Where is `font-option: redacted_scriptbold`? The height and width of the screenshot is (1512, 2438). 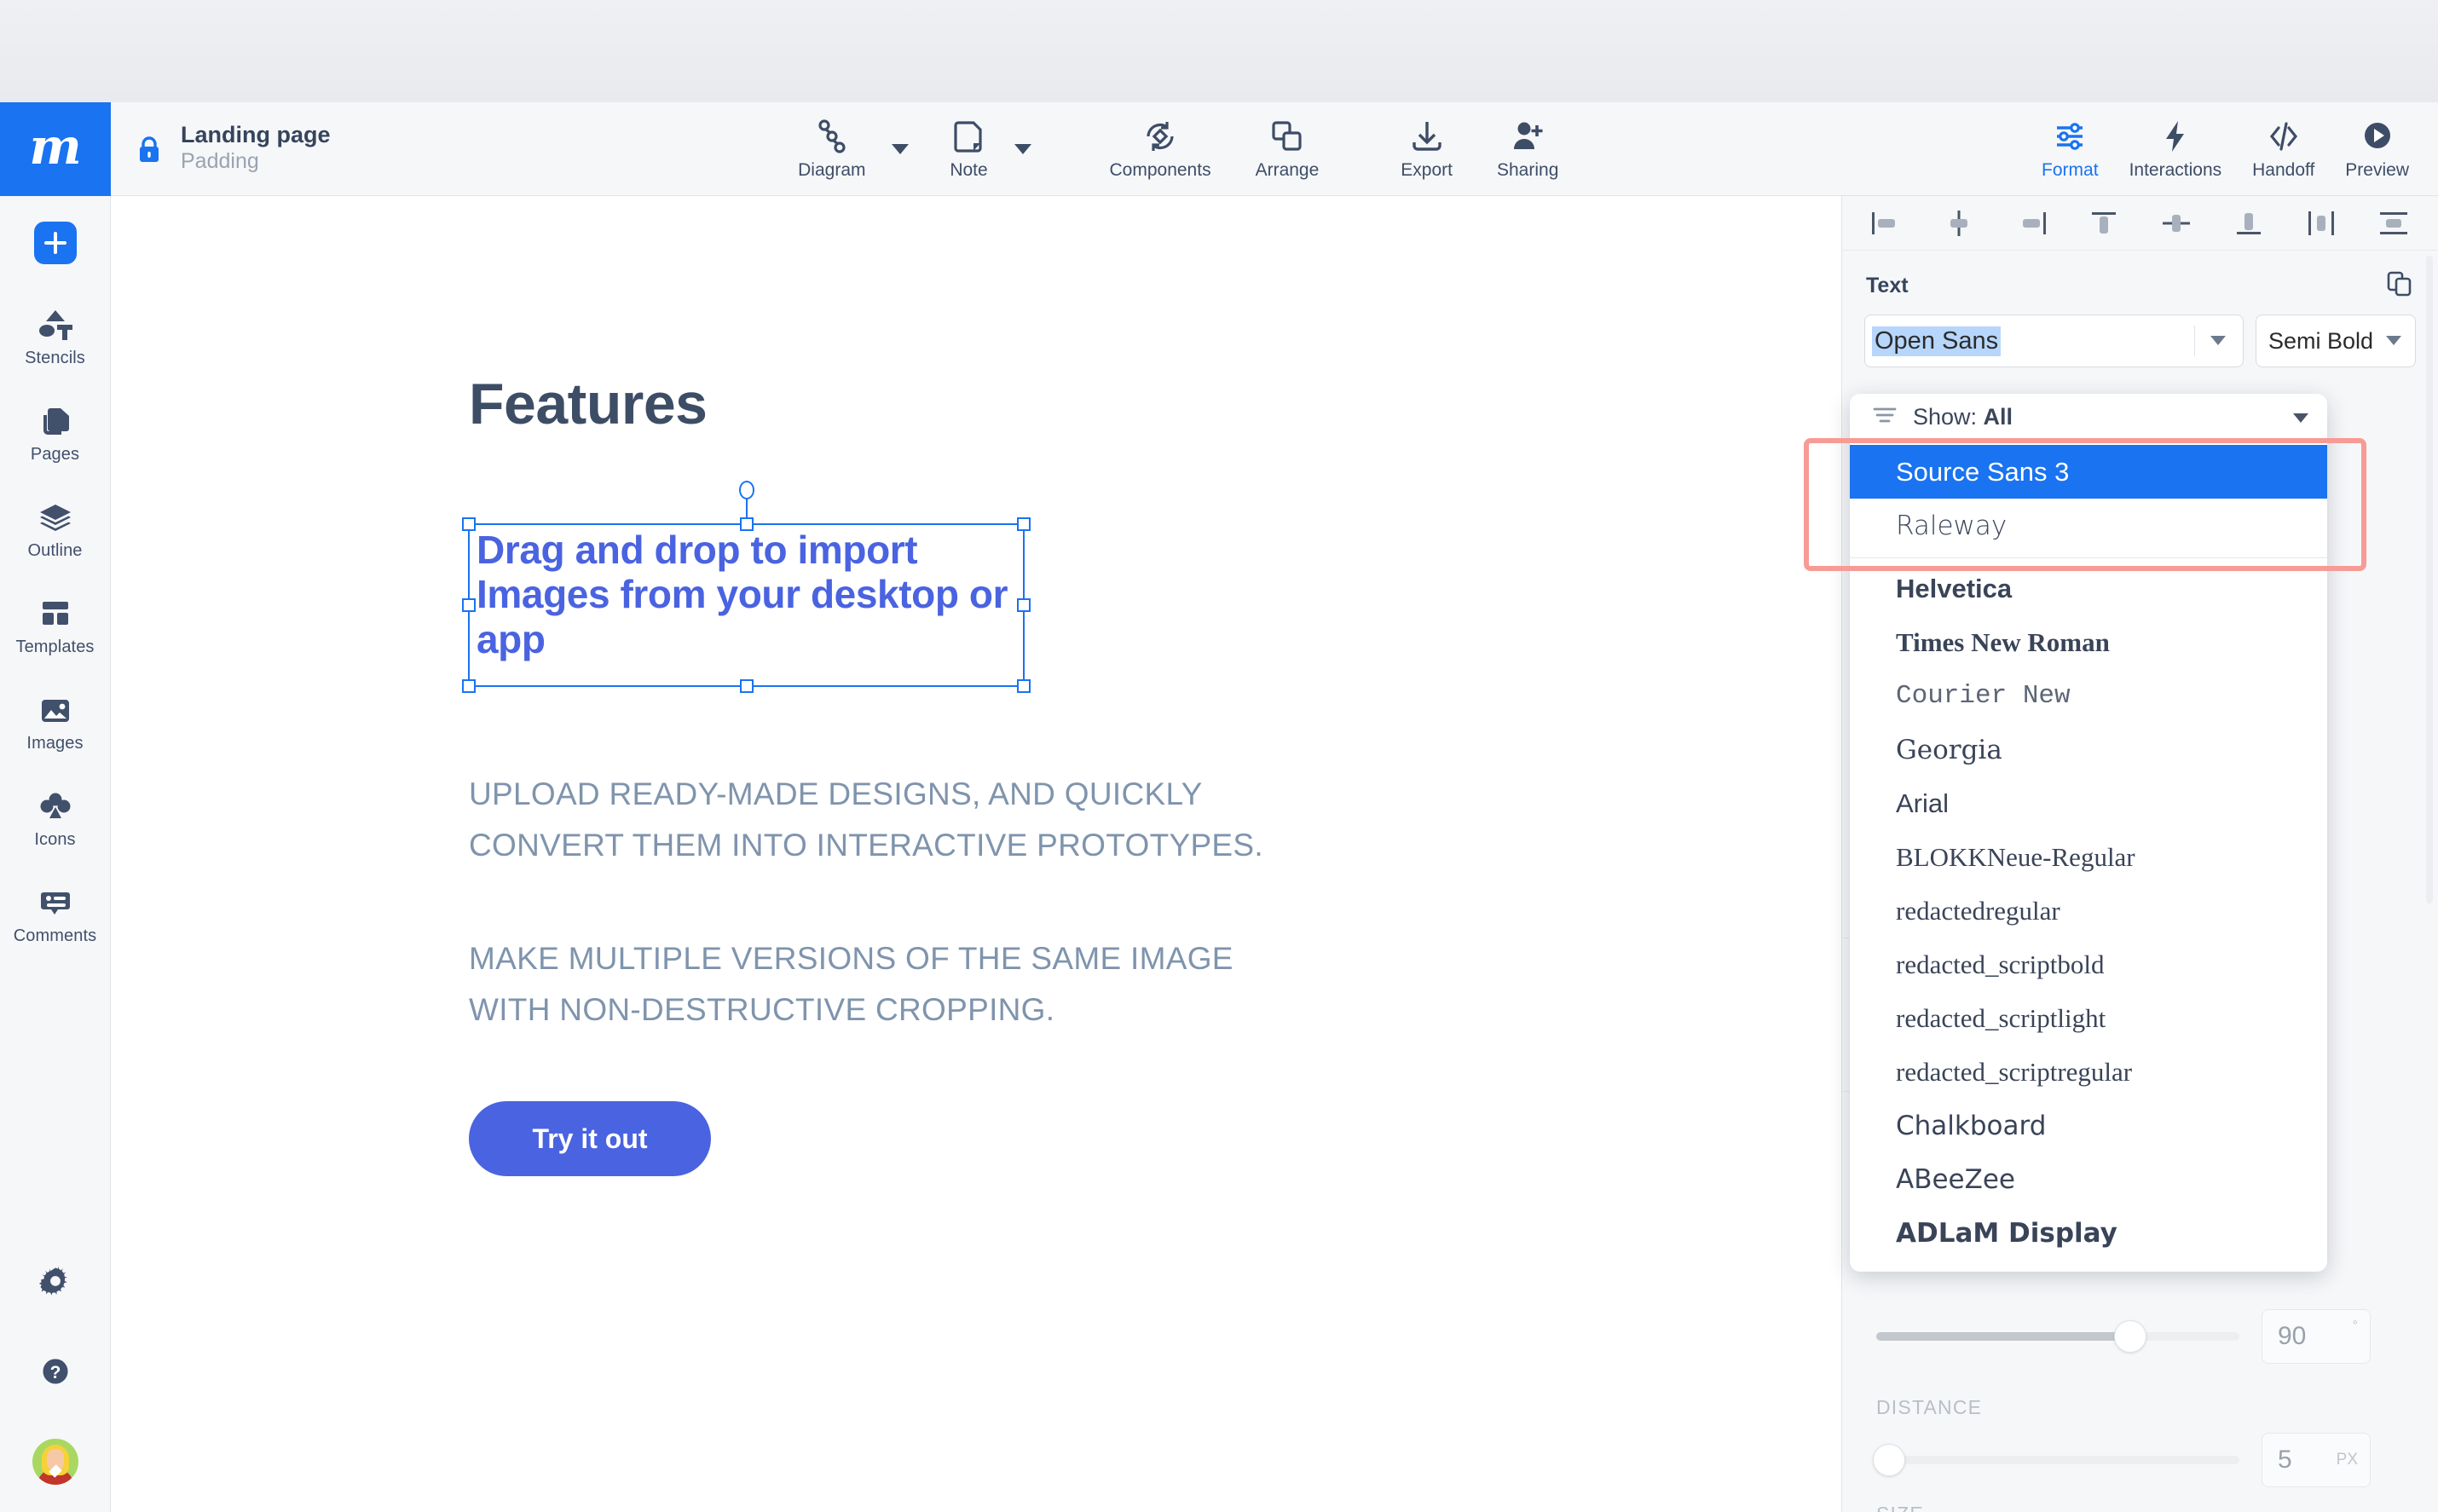 font-option: redacted_scriptbold is located at coordinates (2088, 964).